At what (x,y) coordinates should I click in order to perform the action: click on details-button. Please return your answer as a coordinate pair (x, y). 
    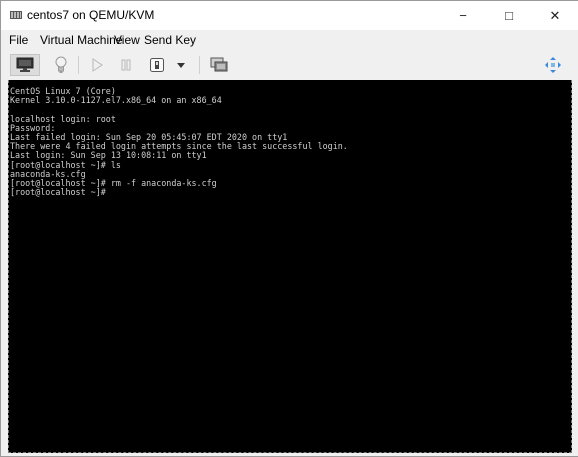
    Looking at the image, I should click on (61, 65).